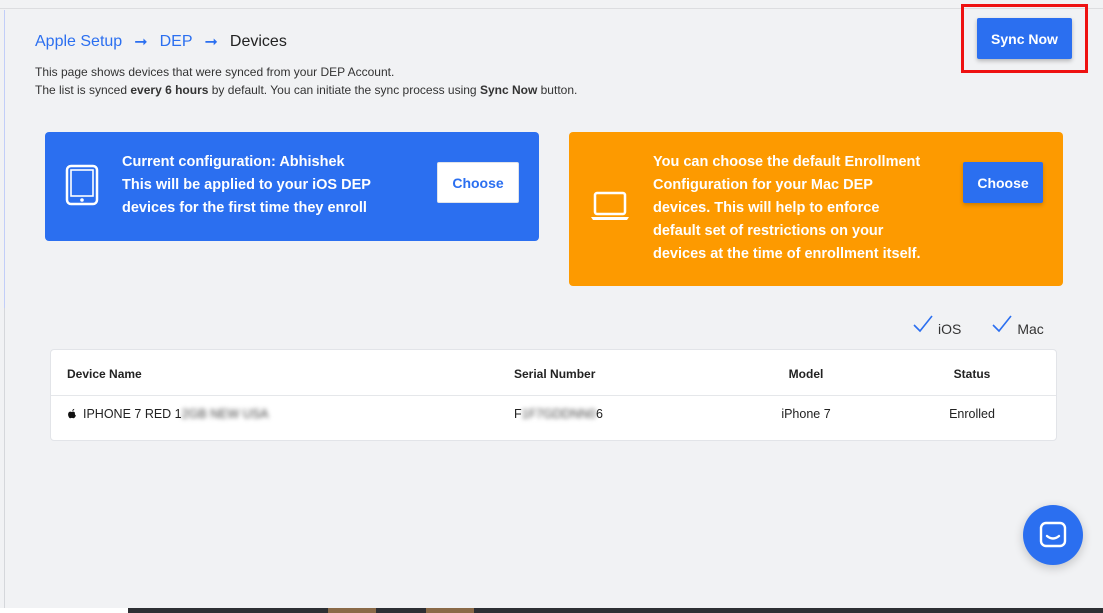 This screenshot has width=1103, height=613. I want to click on apple-icon, so click(72, 415).